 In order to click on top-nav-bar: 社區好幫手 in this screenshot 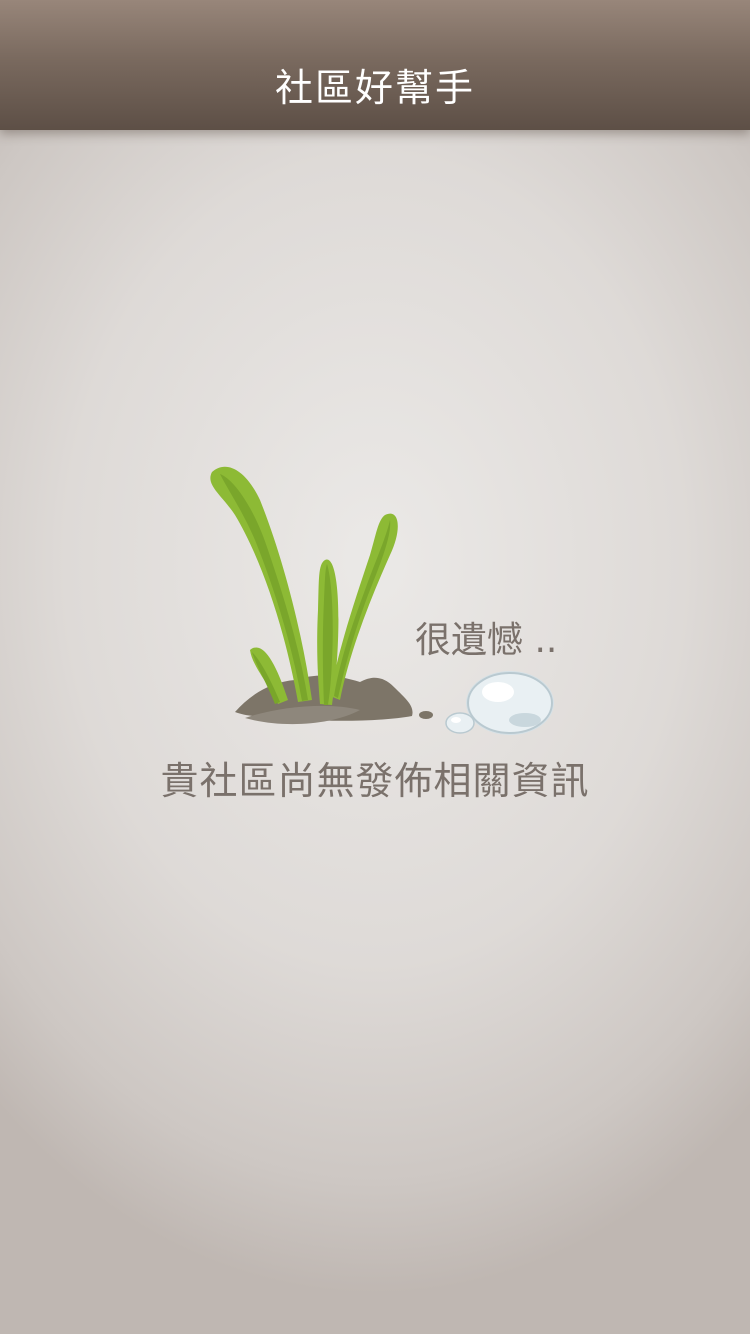, I will do `click(375, 65)`.